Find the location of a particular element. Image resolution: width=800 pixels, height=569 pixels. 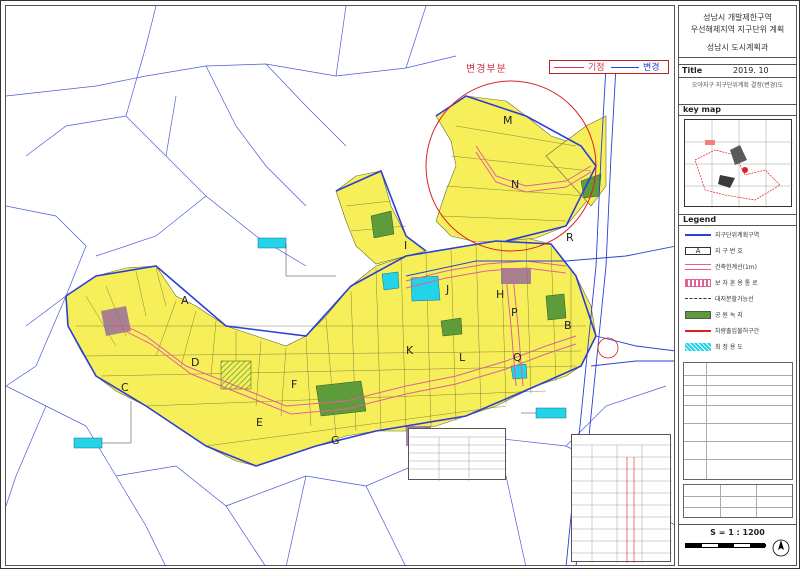

change-circle-small is located at coordinates (608, 348).